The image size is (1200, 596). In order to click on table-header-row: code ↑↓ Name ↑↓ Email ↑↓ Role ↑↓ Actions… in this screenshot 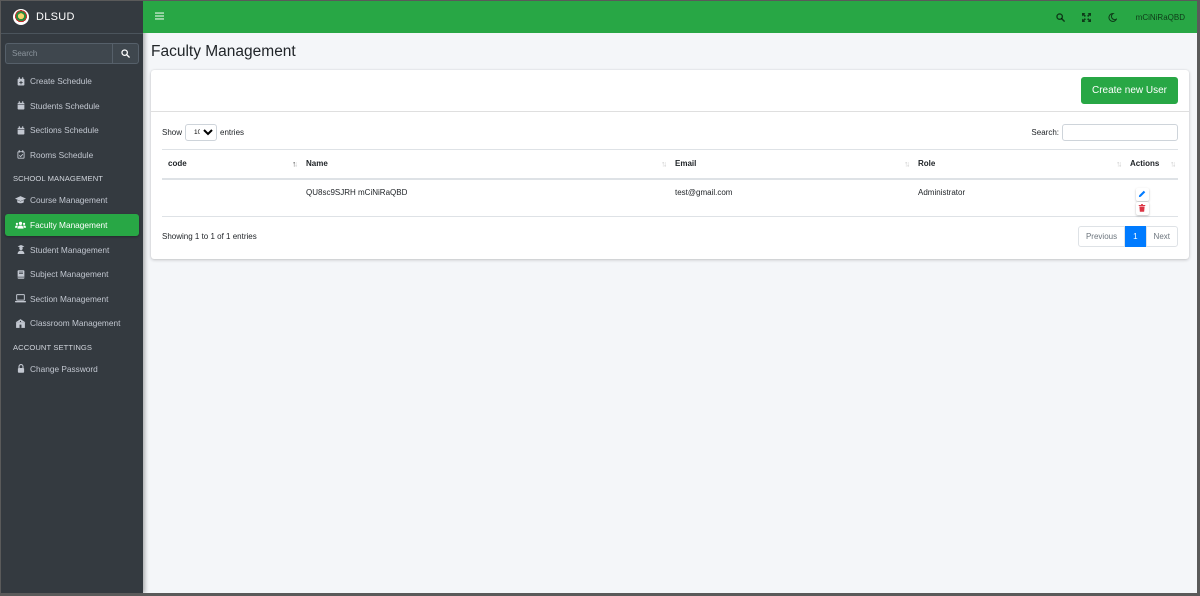, I will do `click(670, 164)`.